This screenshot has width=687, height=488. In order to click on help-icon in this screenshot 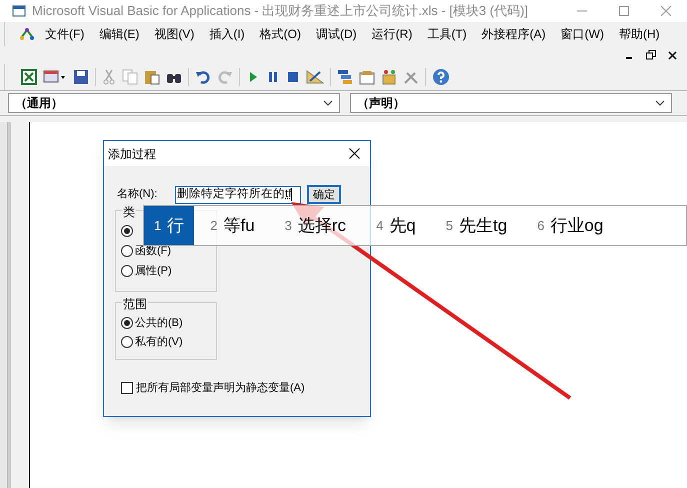, I will do `click(441, 77)`.